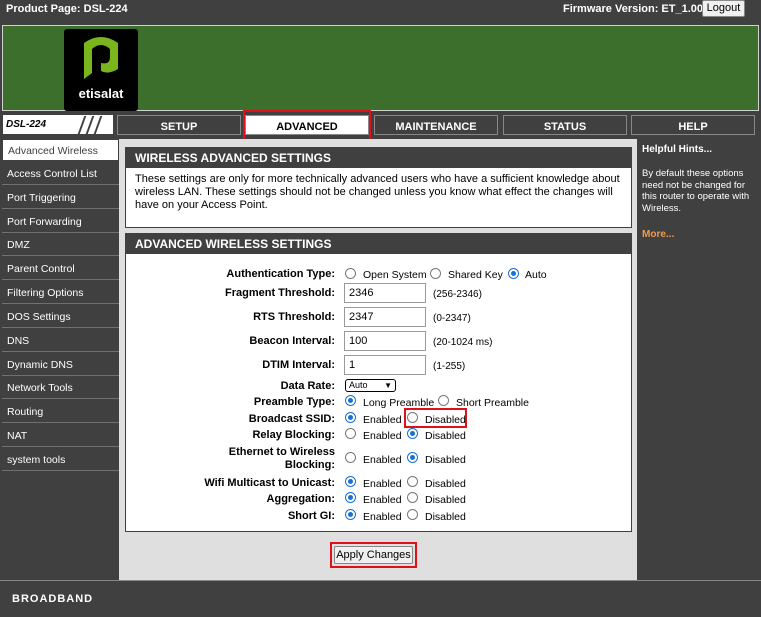  What do you see at coordinates (452, 318) in the screenshot?
I see `rts-threshold-hint: (0-2347)` at bounding box center [452, 318].